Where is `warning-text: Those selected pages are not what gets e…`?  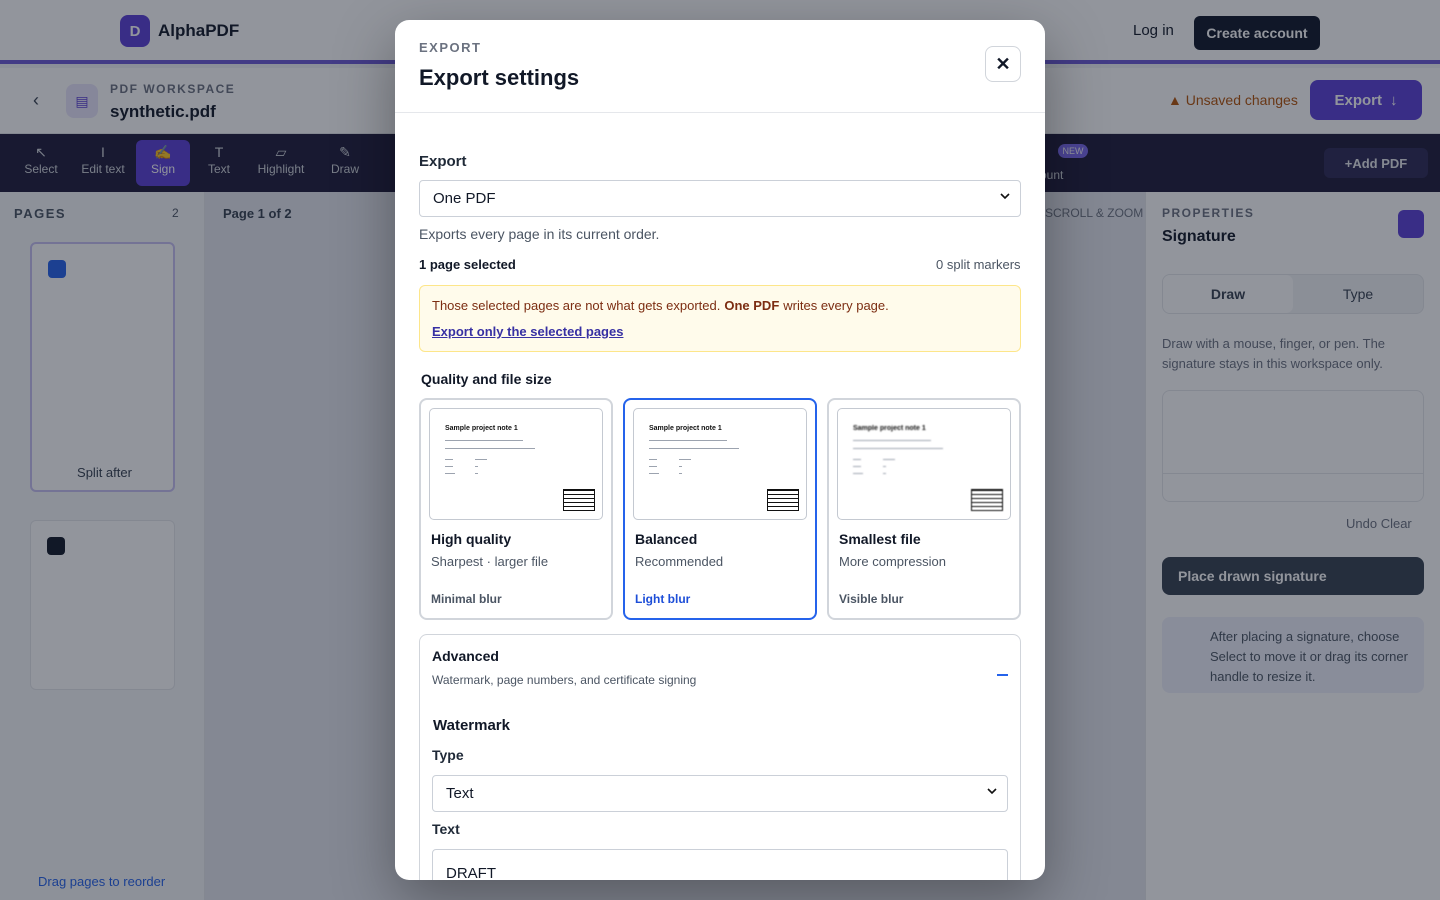 warning-text: Those selected pages are not what gets e… is located at coordinates (576, 305).